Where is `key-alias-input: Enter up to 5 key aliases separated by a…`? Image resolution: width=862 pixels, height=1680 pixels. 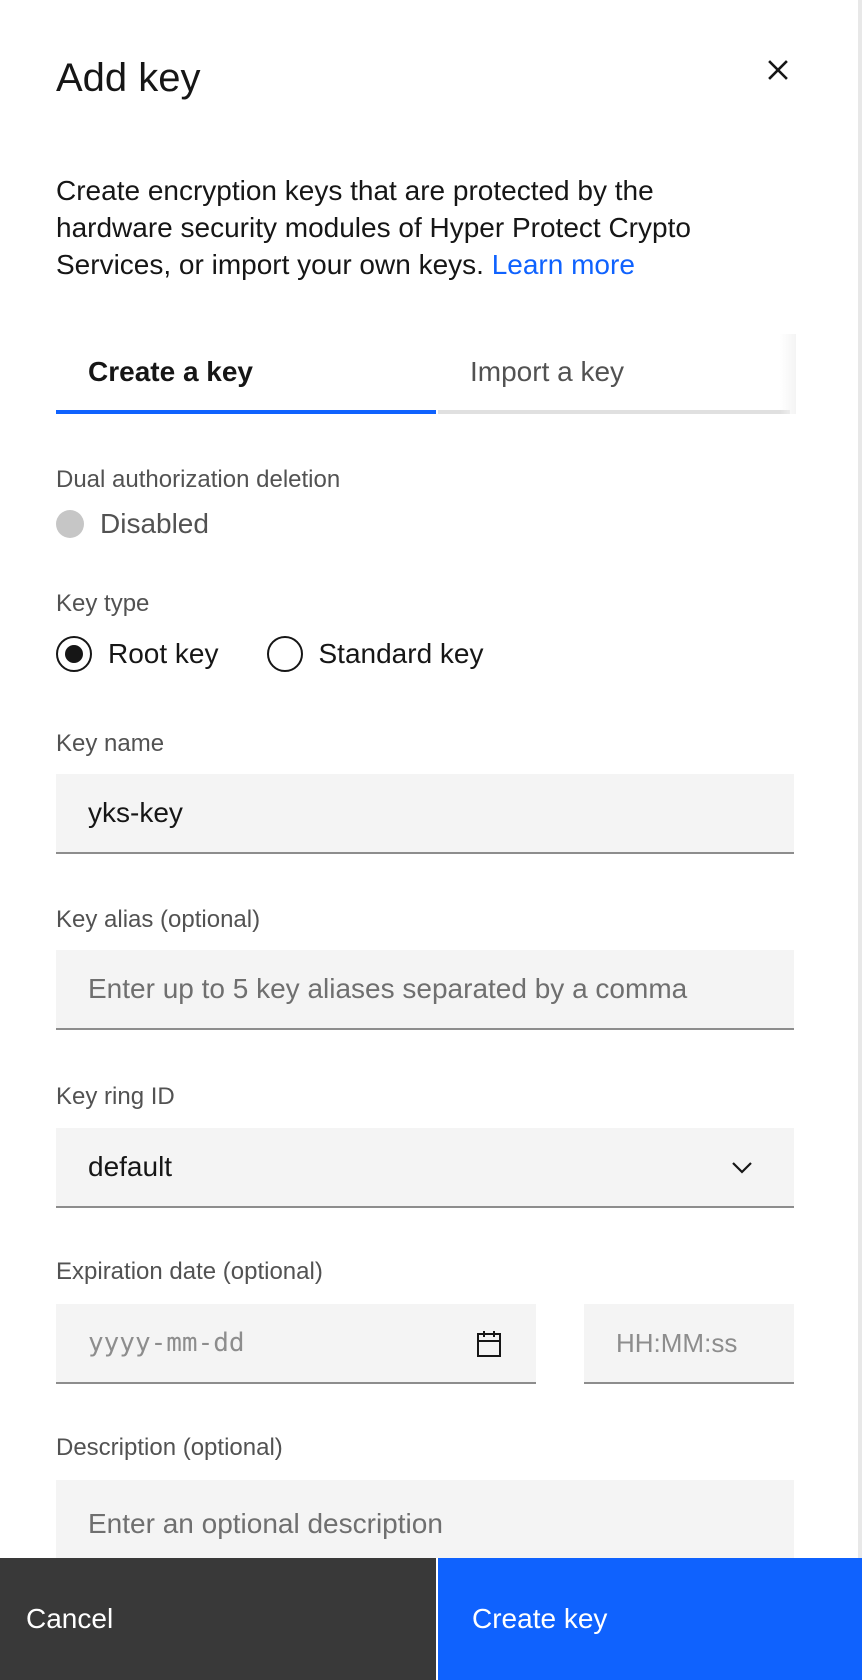
key-alias-input: Enter up to 5 key aliases separated by a… is located at coordinates (425, 990).